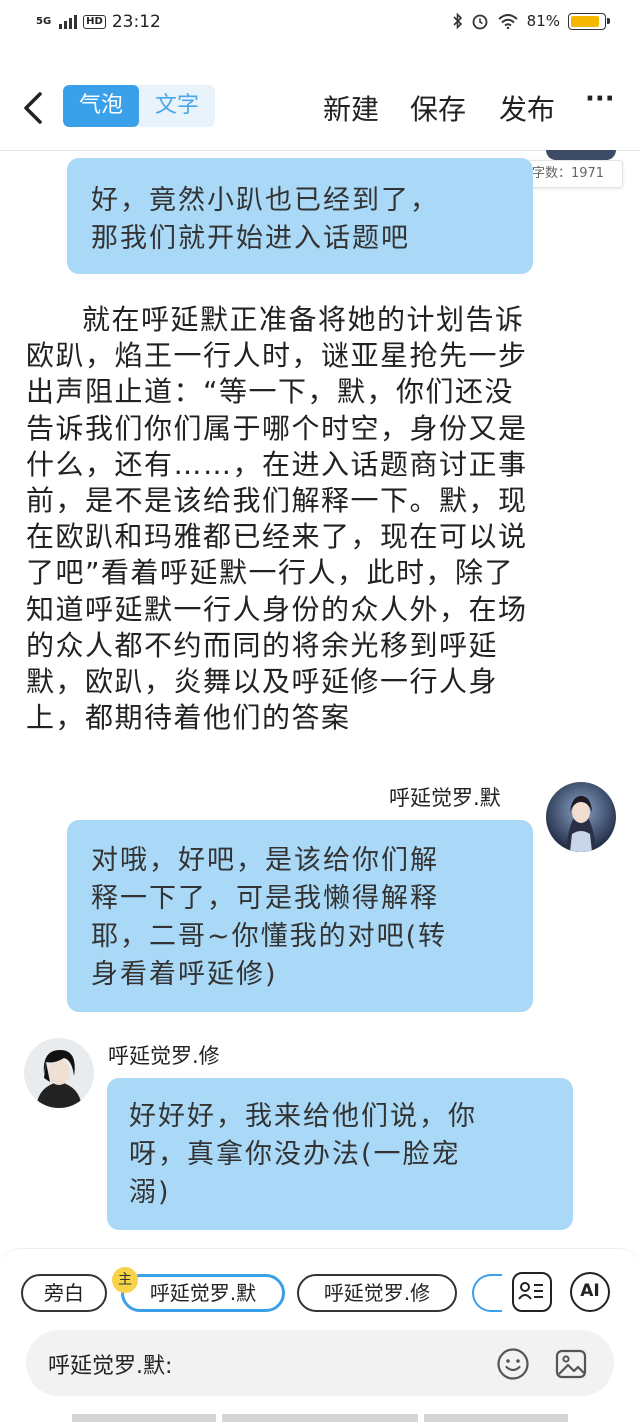 This screenshot has width=640, height=1423. I want to click on chip-character-mo: 呼延觉罗.默, so click(203, 1293).